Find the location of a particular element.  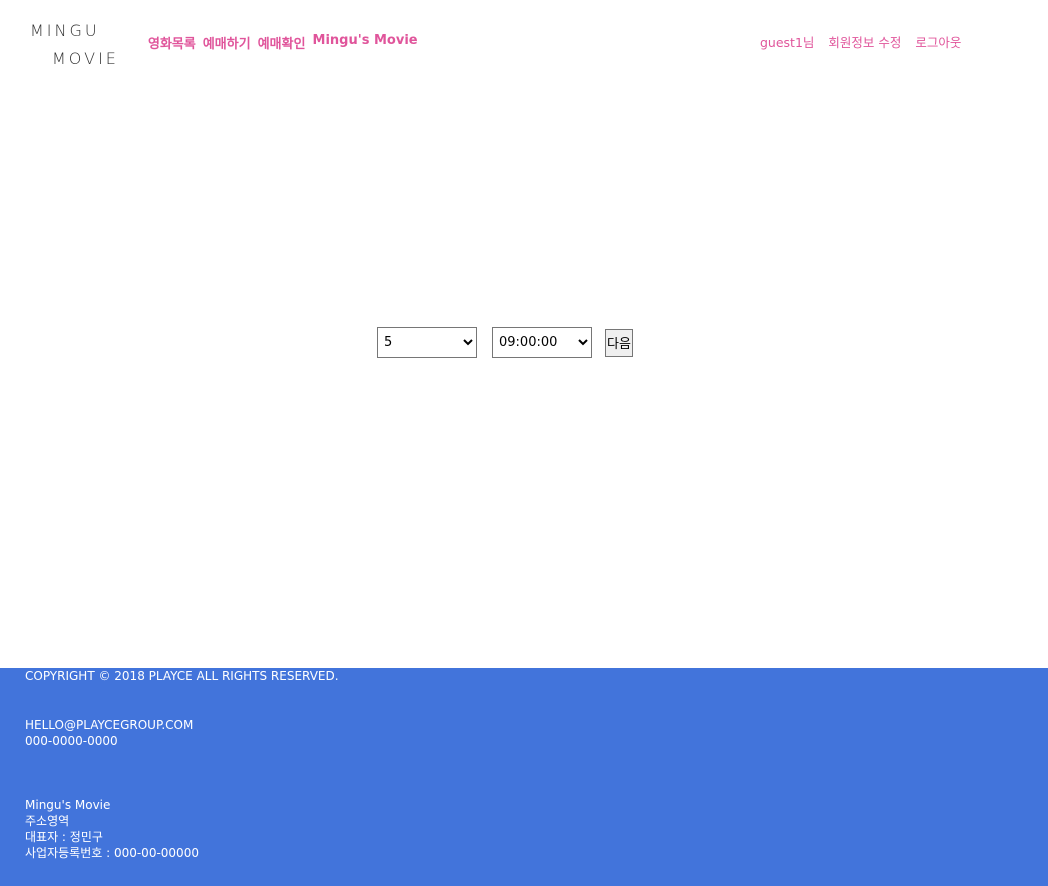

nav-reserve-check-link: 예매확인 is located at coordinates (282, 42).